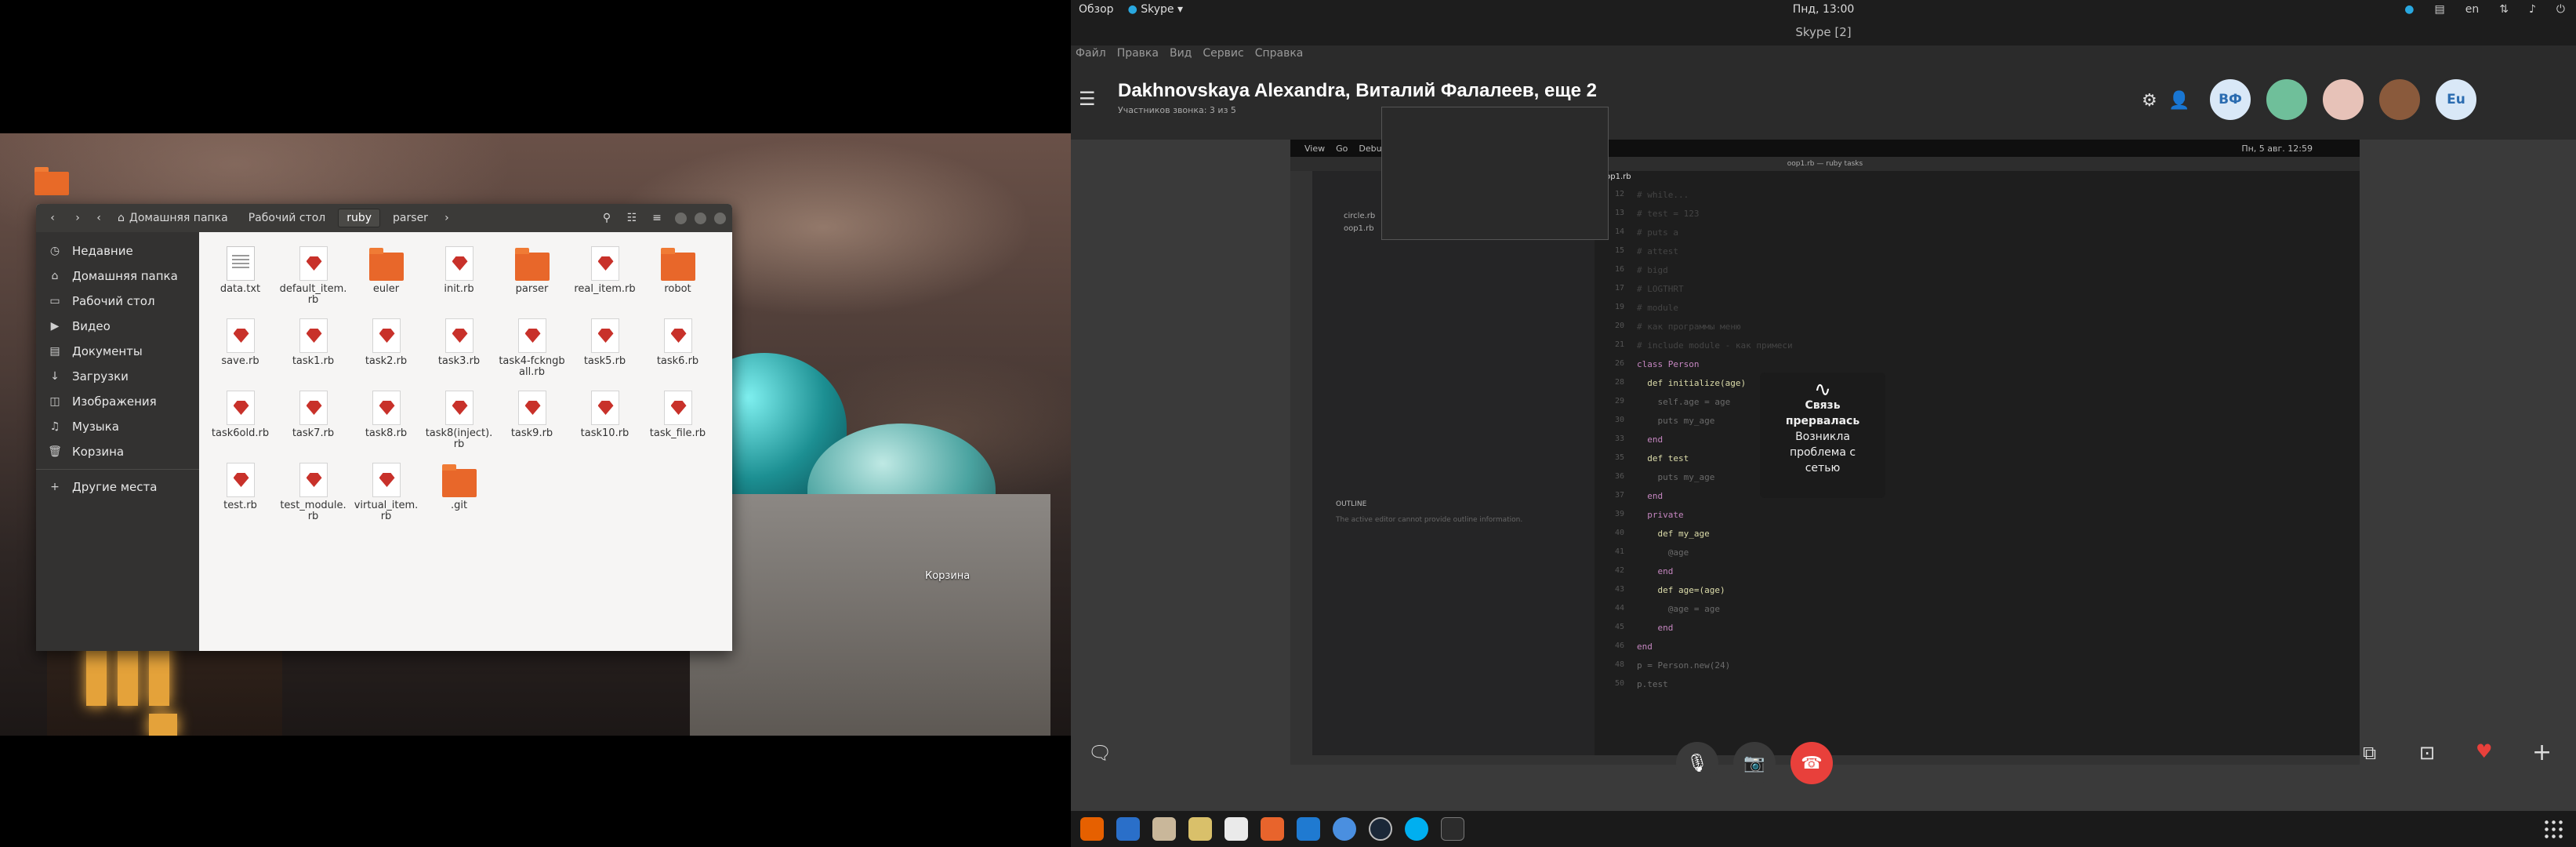  Describe the element at coordinates (99, 218) in the screenshot. I see `crumb-left-icon: ‹` at that location.